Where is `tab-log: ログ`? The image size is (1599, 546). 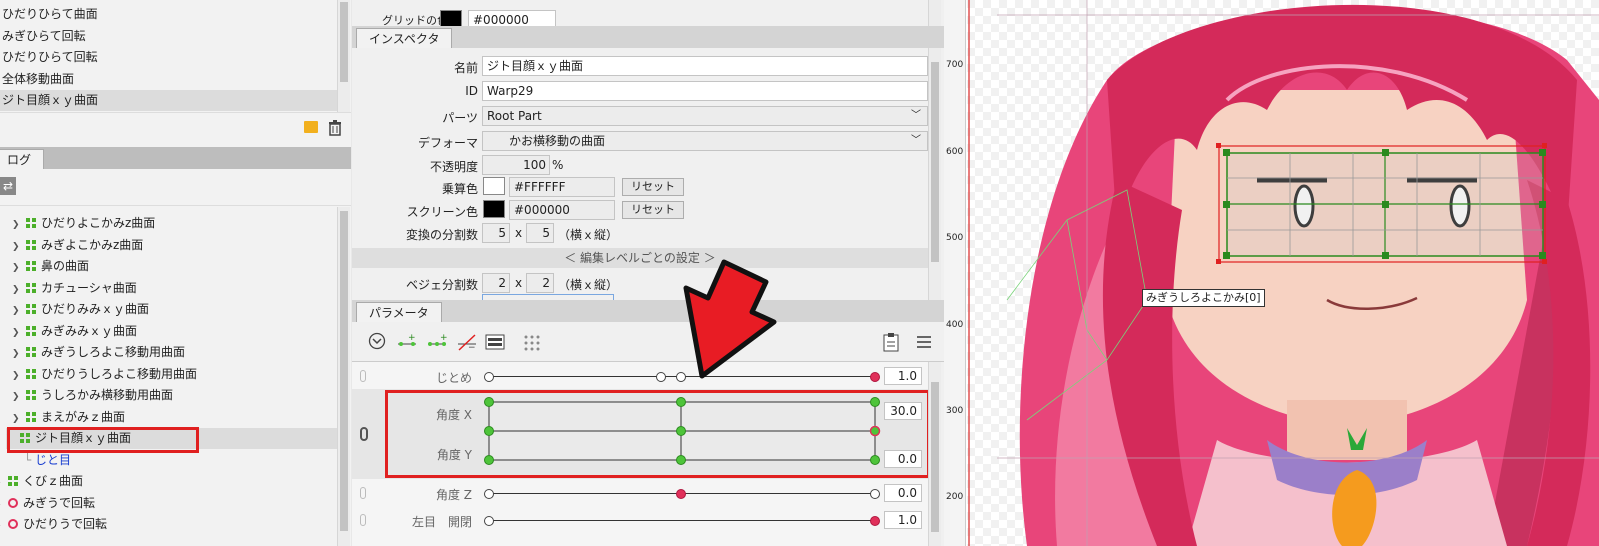
tab-log: ログ is located at coordinates (22, 159).